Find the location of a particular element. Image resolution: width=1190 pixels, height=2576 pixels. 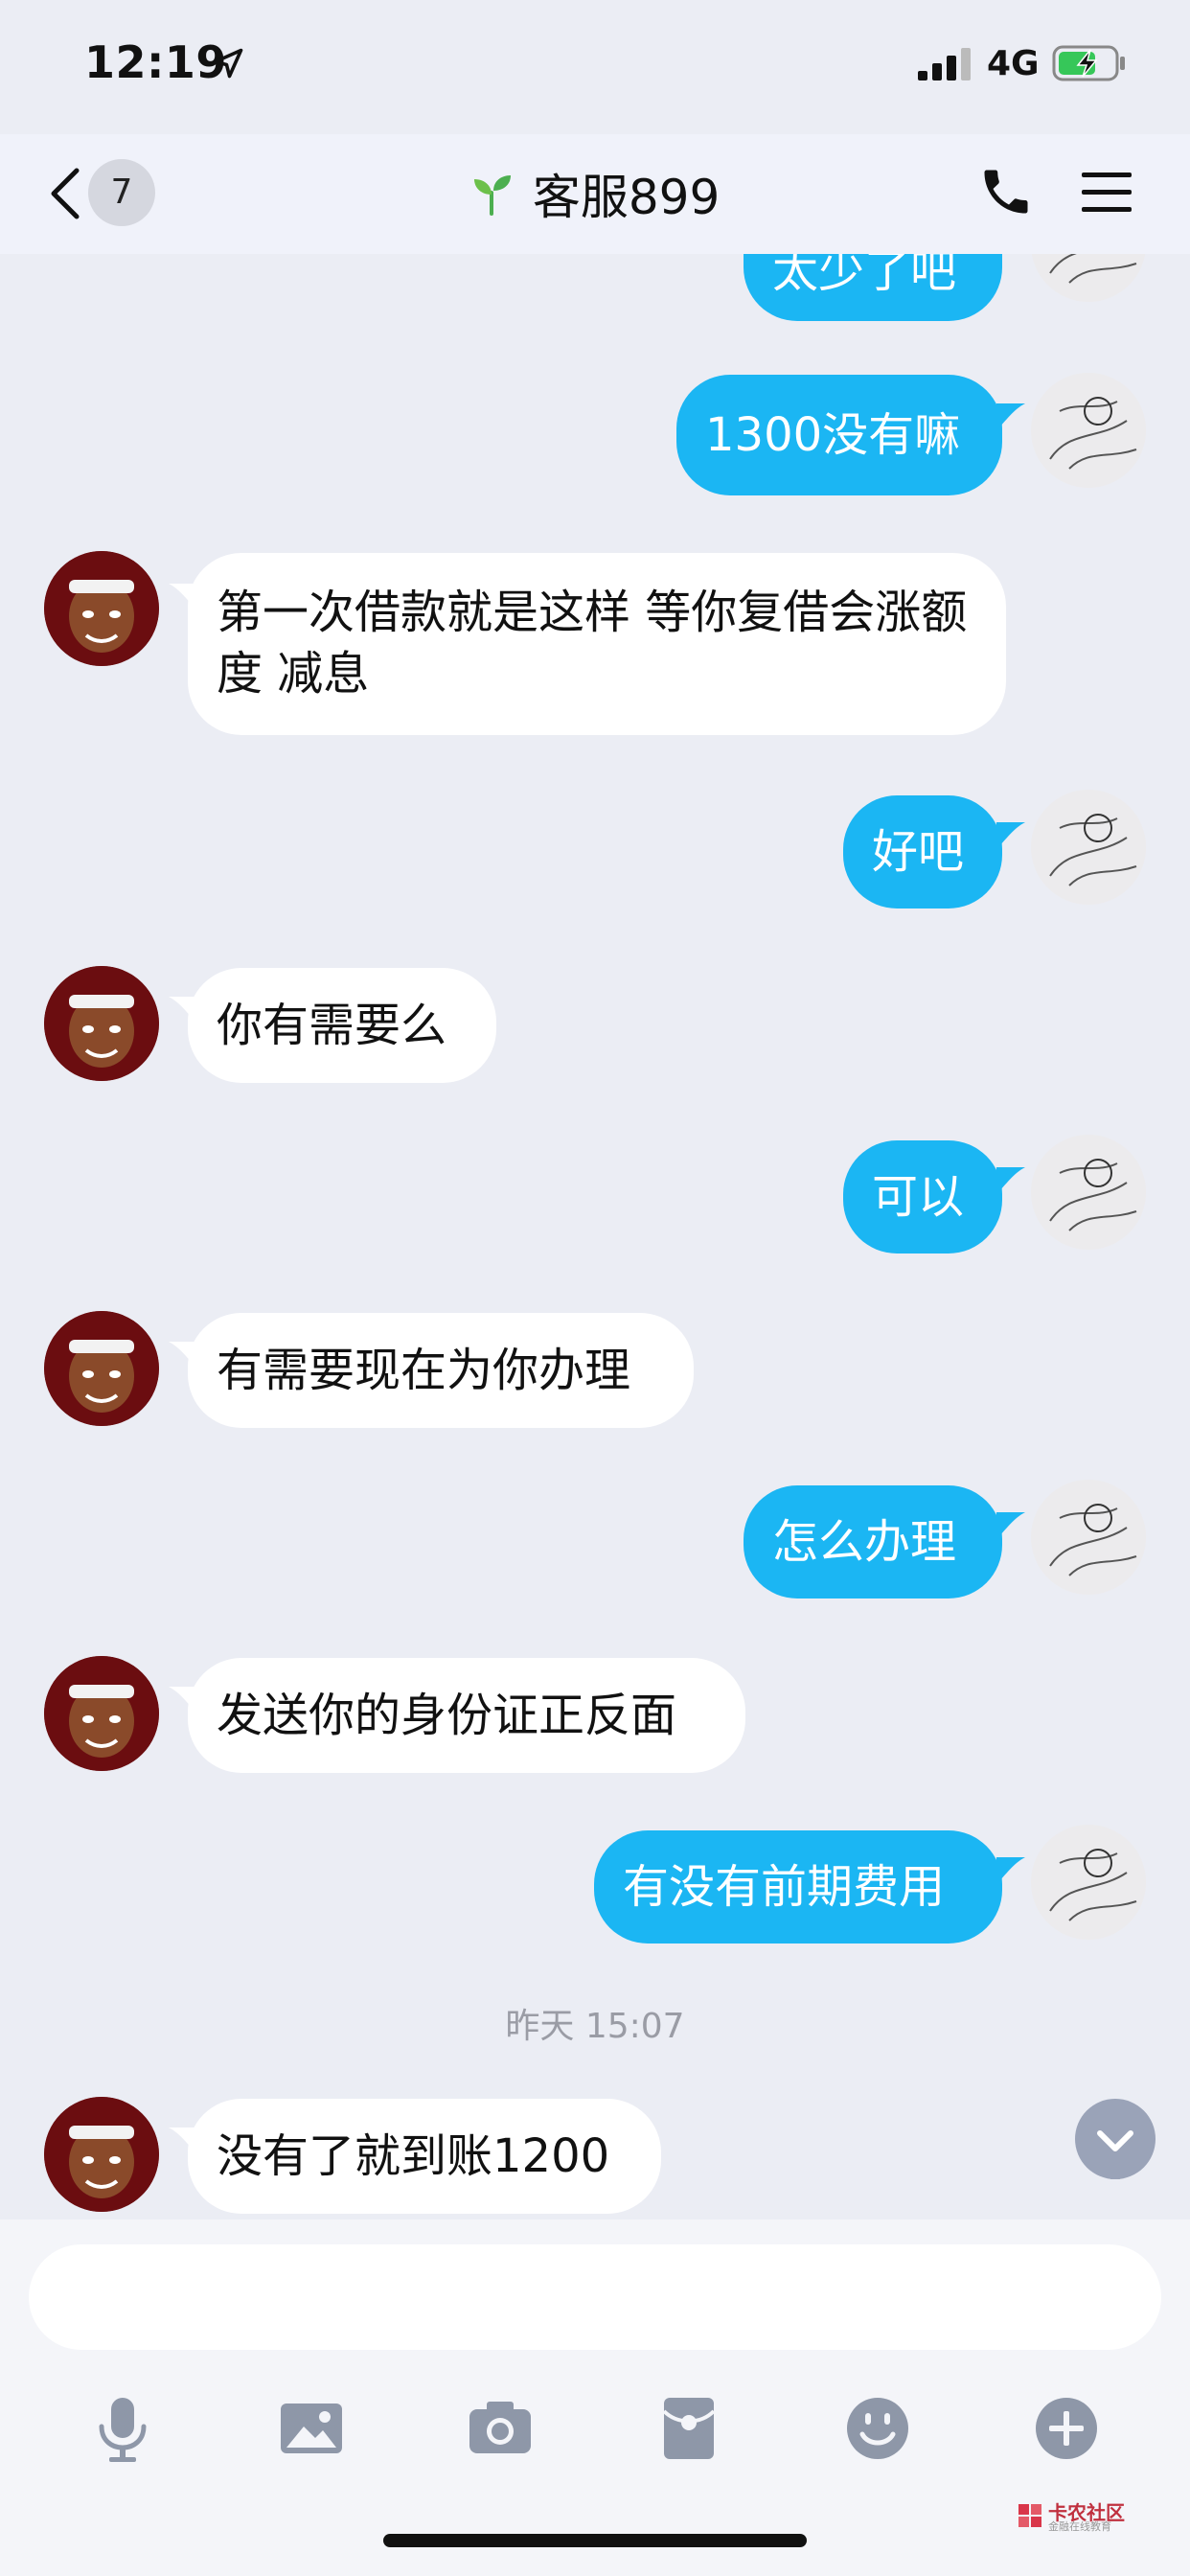

image-icon is located at coordinates (311, 2428).